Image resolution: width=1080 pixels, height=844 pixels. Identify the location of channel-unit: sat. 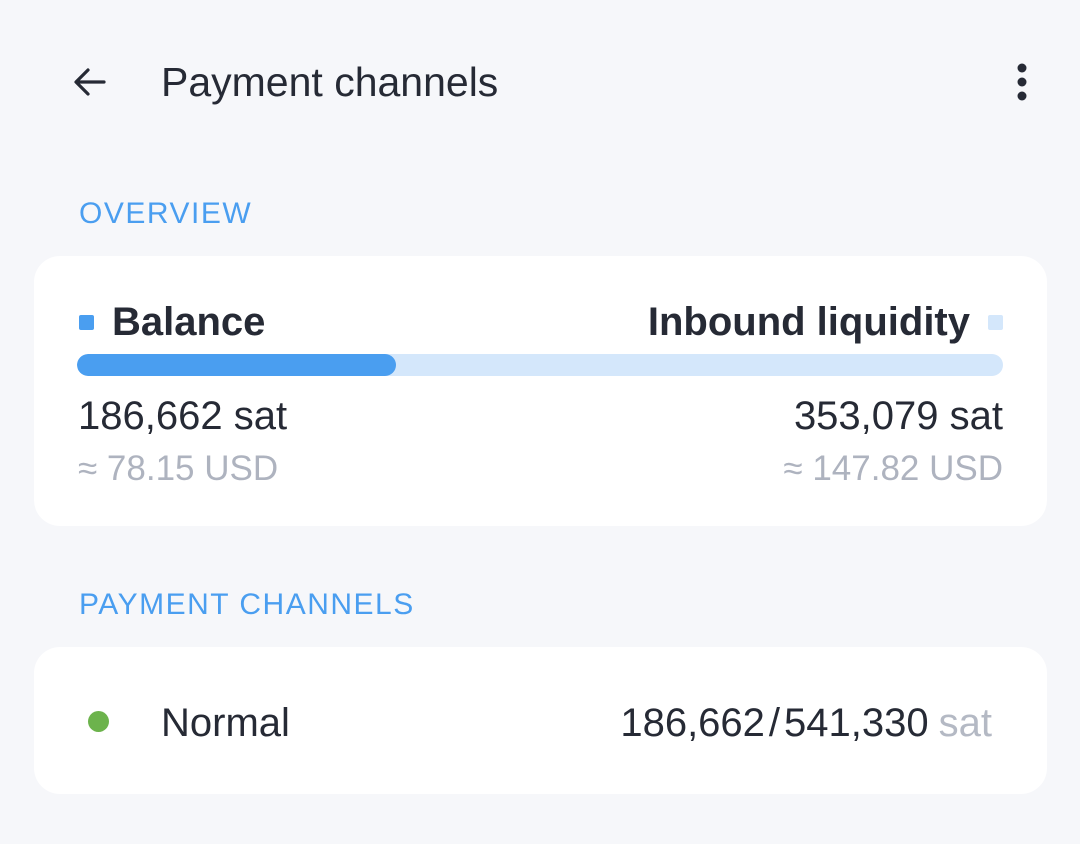
(965, 723).